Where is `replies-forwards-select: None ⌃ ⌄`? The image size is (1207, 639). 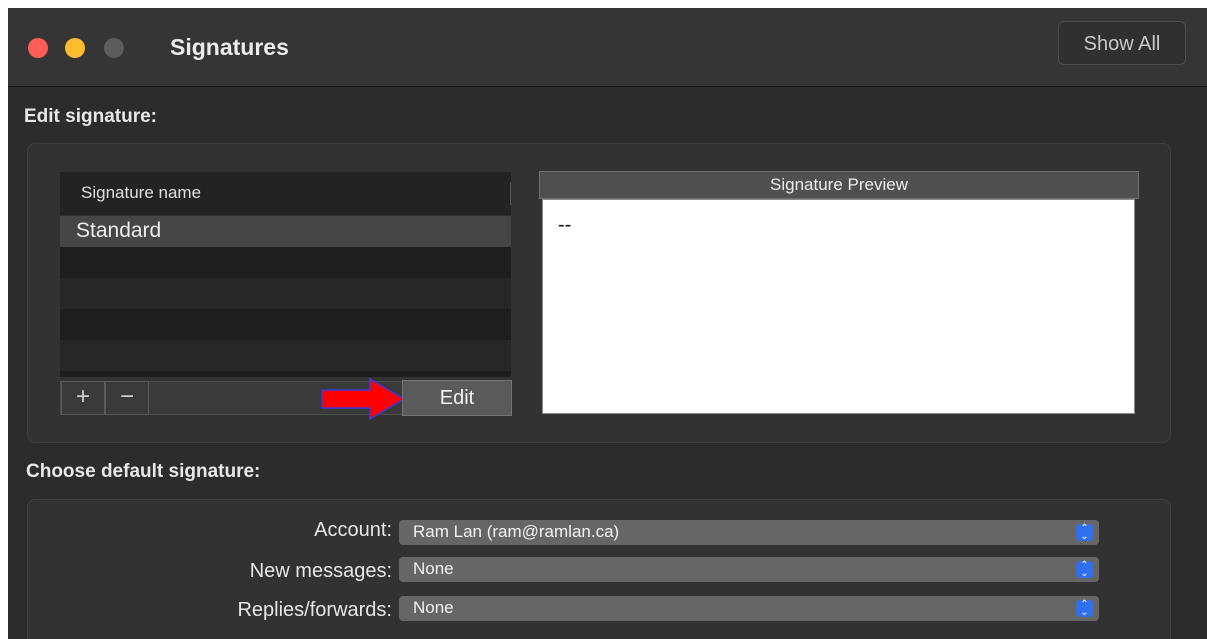
replies-forwards-select: None ⌃ ⌄ is located at coordinates (749, 608).